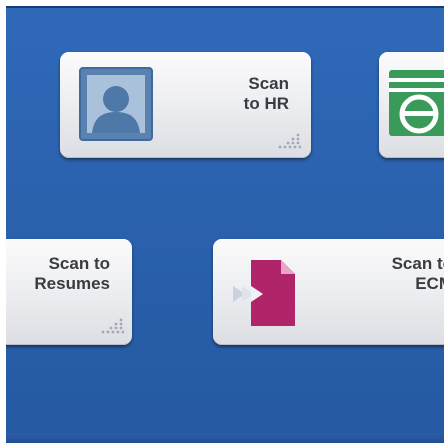  I want to click on scan-to-resumes-label: Scan to Resumes, so click(72, 273).